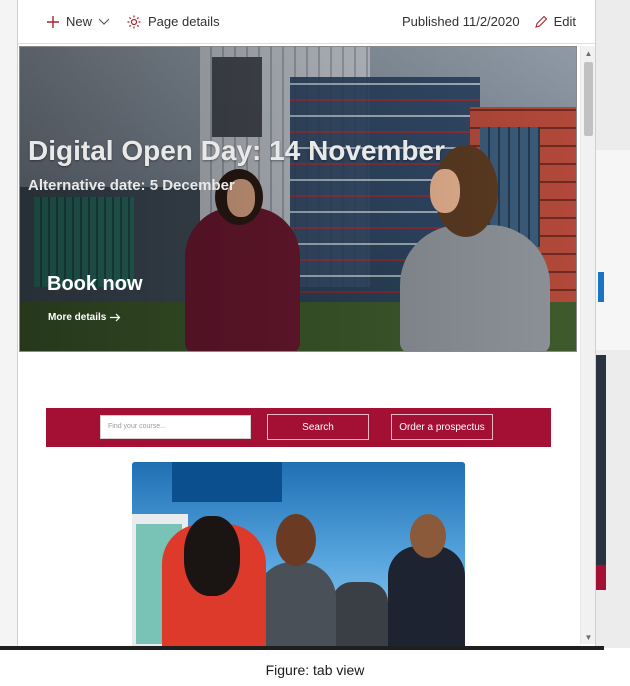  I want to click on window-bottom-border, so click(302, 648).